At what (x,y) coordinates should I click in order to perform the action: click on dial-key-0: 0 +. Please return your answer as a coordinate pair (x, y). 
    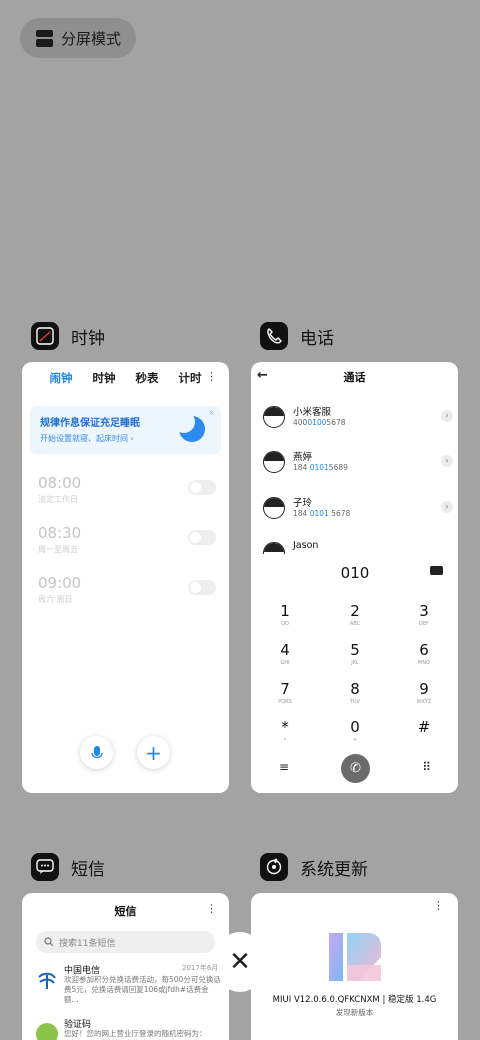
    Looking at the image, I should click on (355, 730).